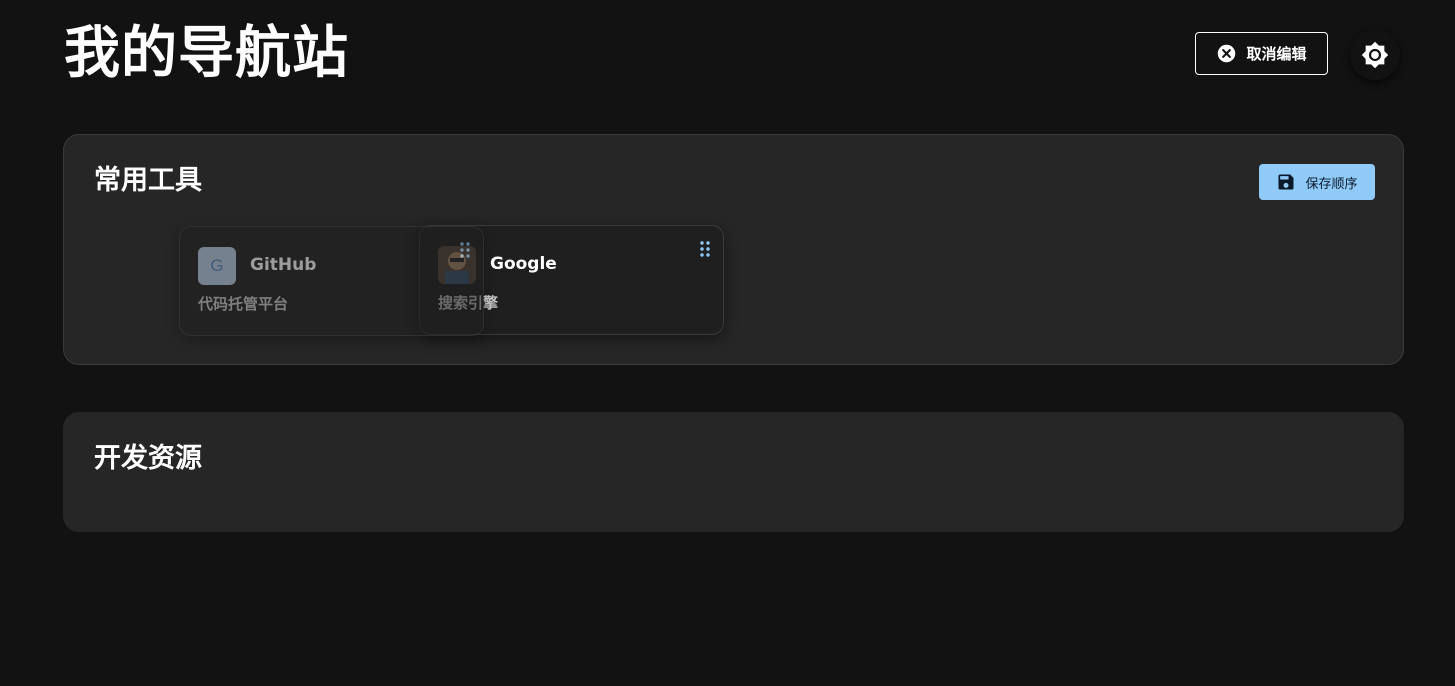 The height and width of the screenshot is (686, 1455). I want to click on save-order-button: 保存顺序, so click(1317, 182).